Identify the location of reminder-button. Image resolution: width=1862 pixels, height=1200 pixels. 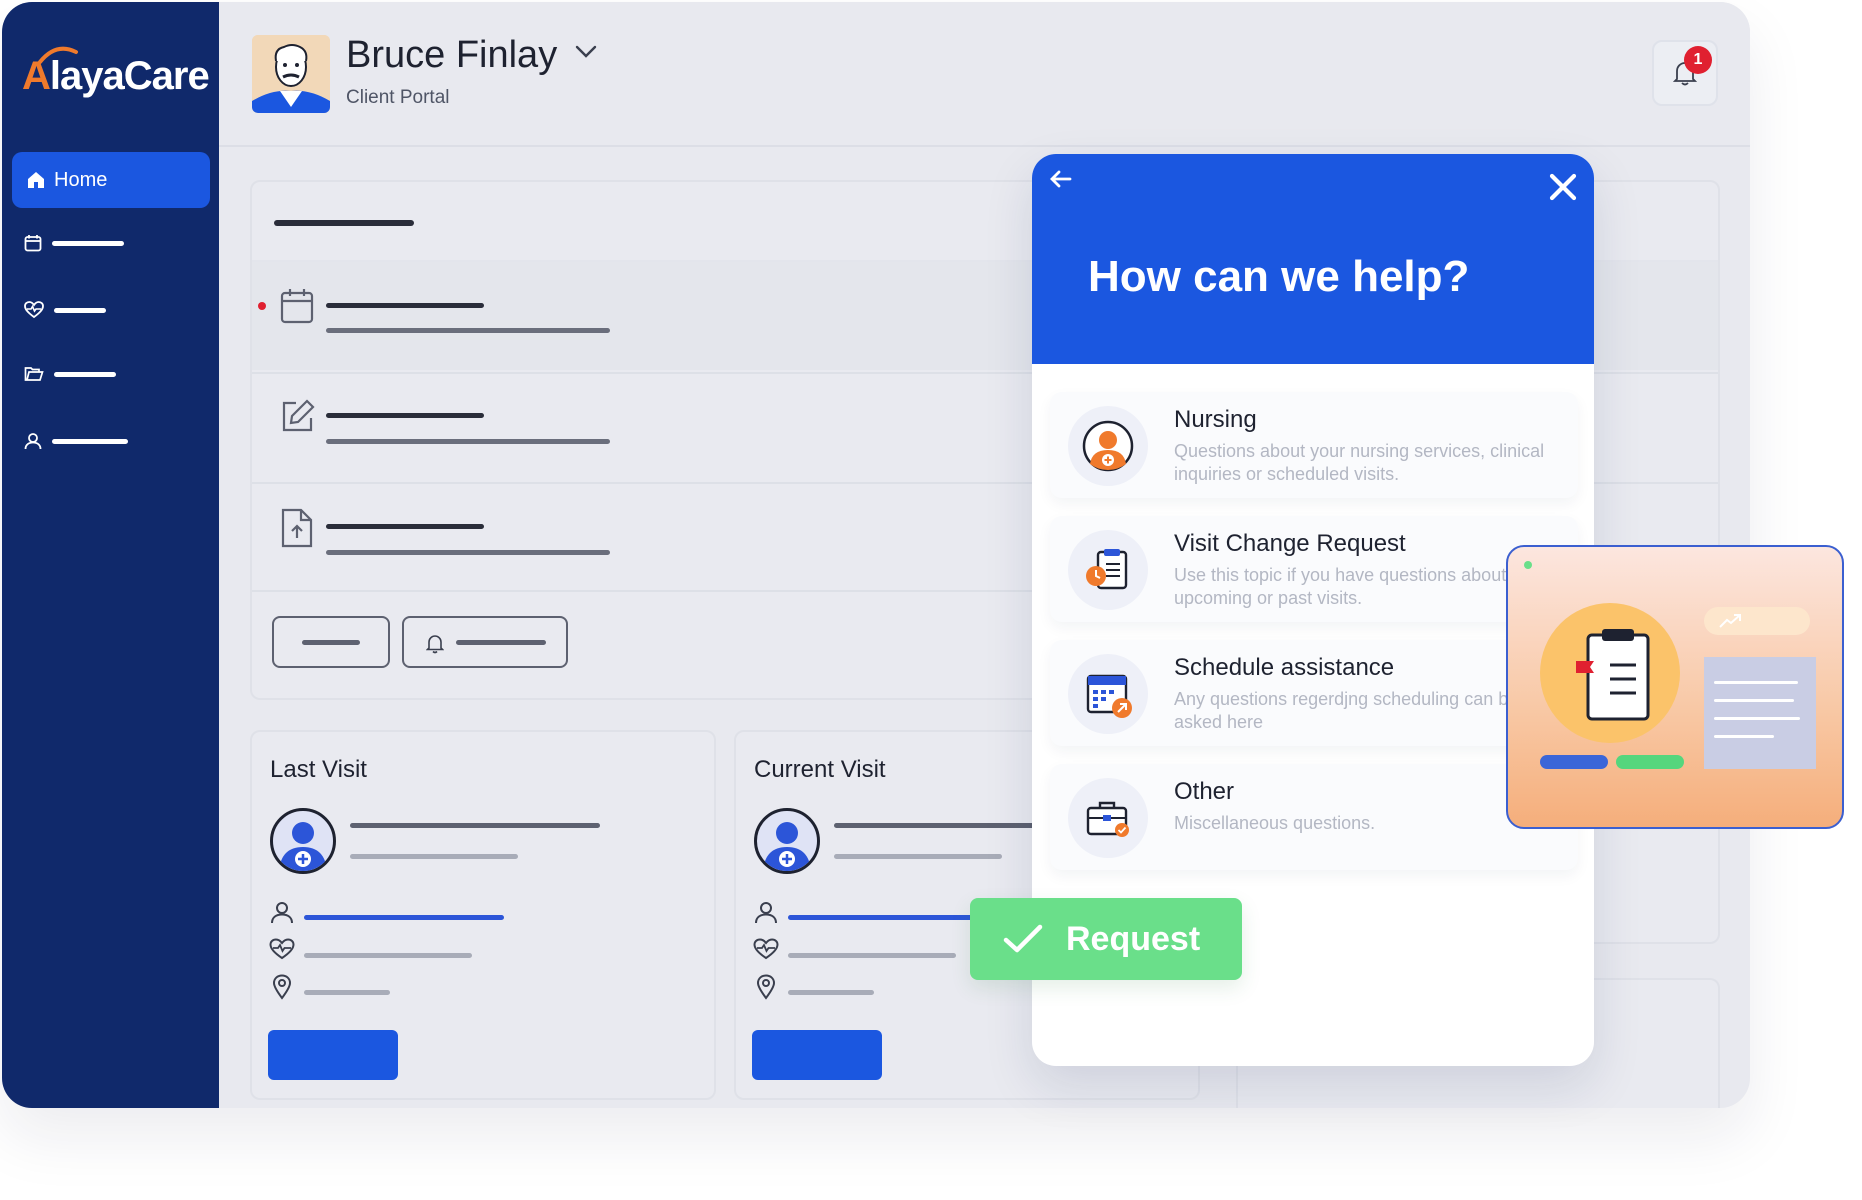
(485, 642).